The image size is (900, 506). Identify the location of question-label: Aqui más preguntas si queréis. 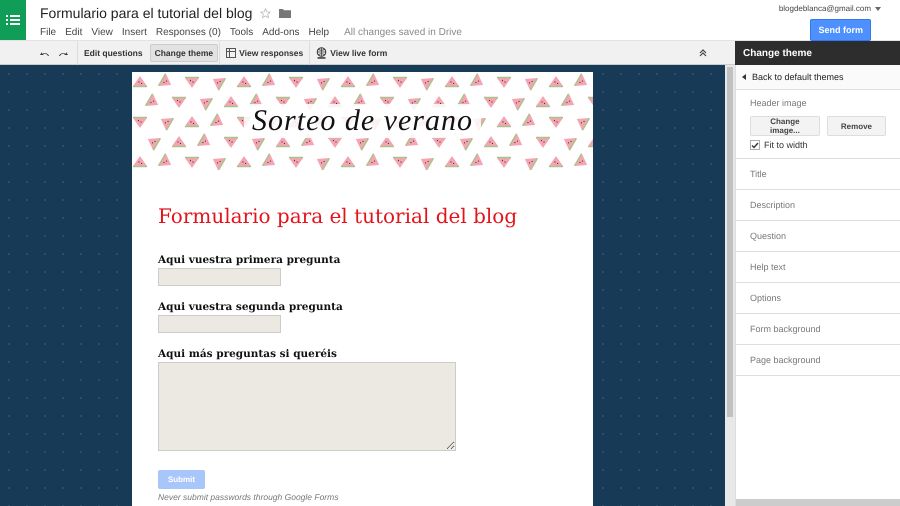
(247, 354).